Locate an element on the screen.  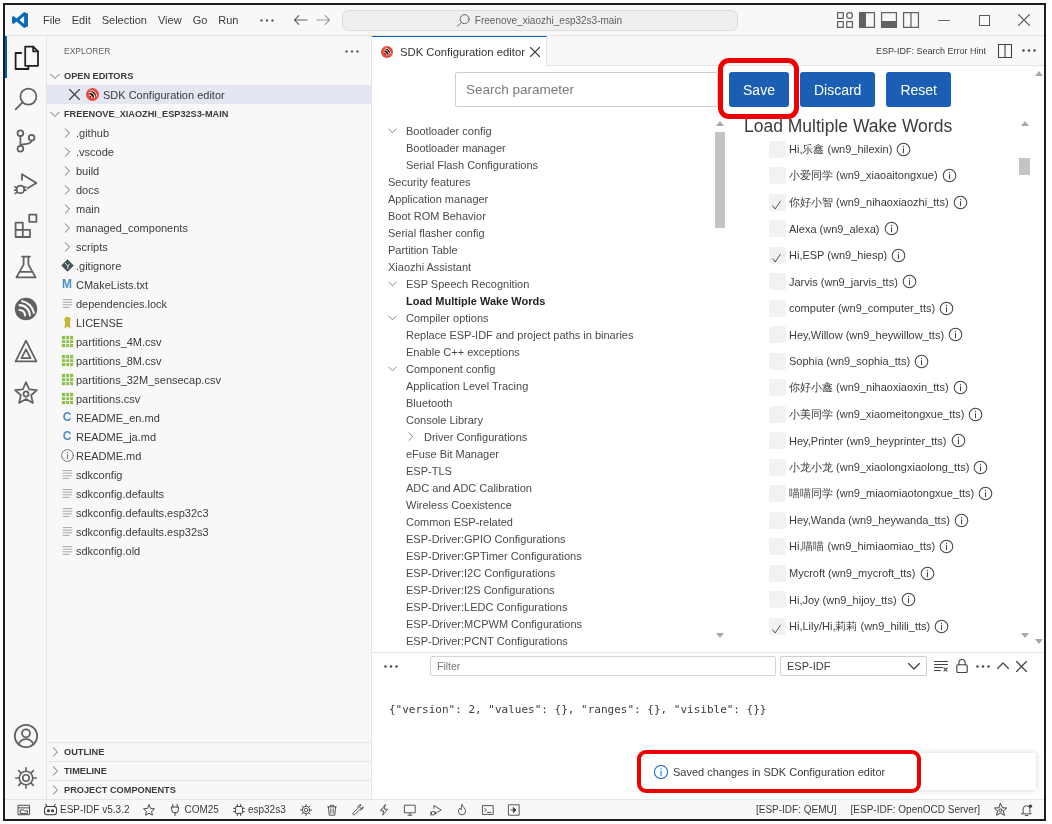
panel-toggle-icon is located at coordinates (889, 20).